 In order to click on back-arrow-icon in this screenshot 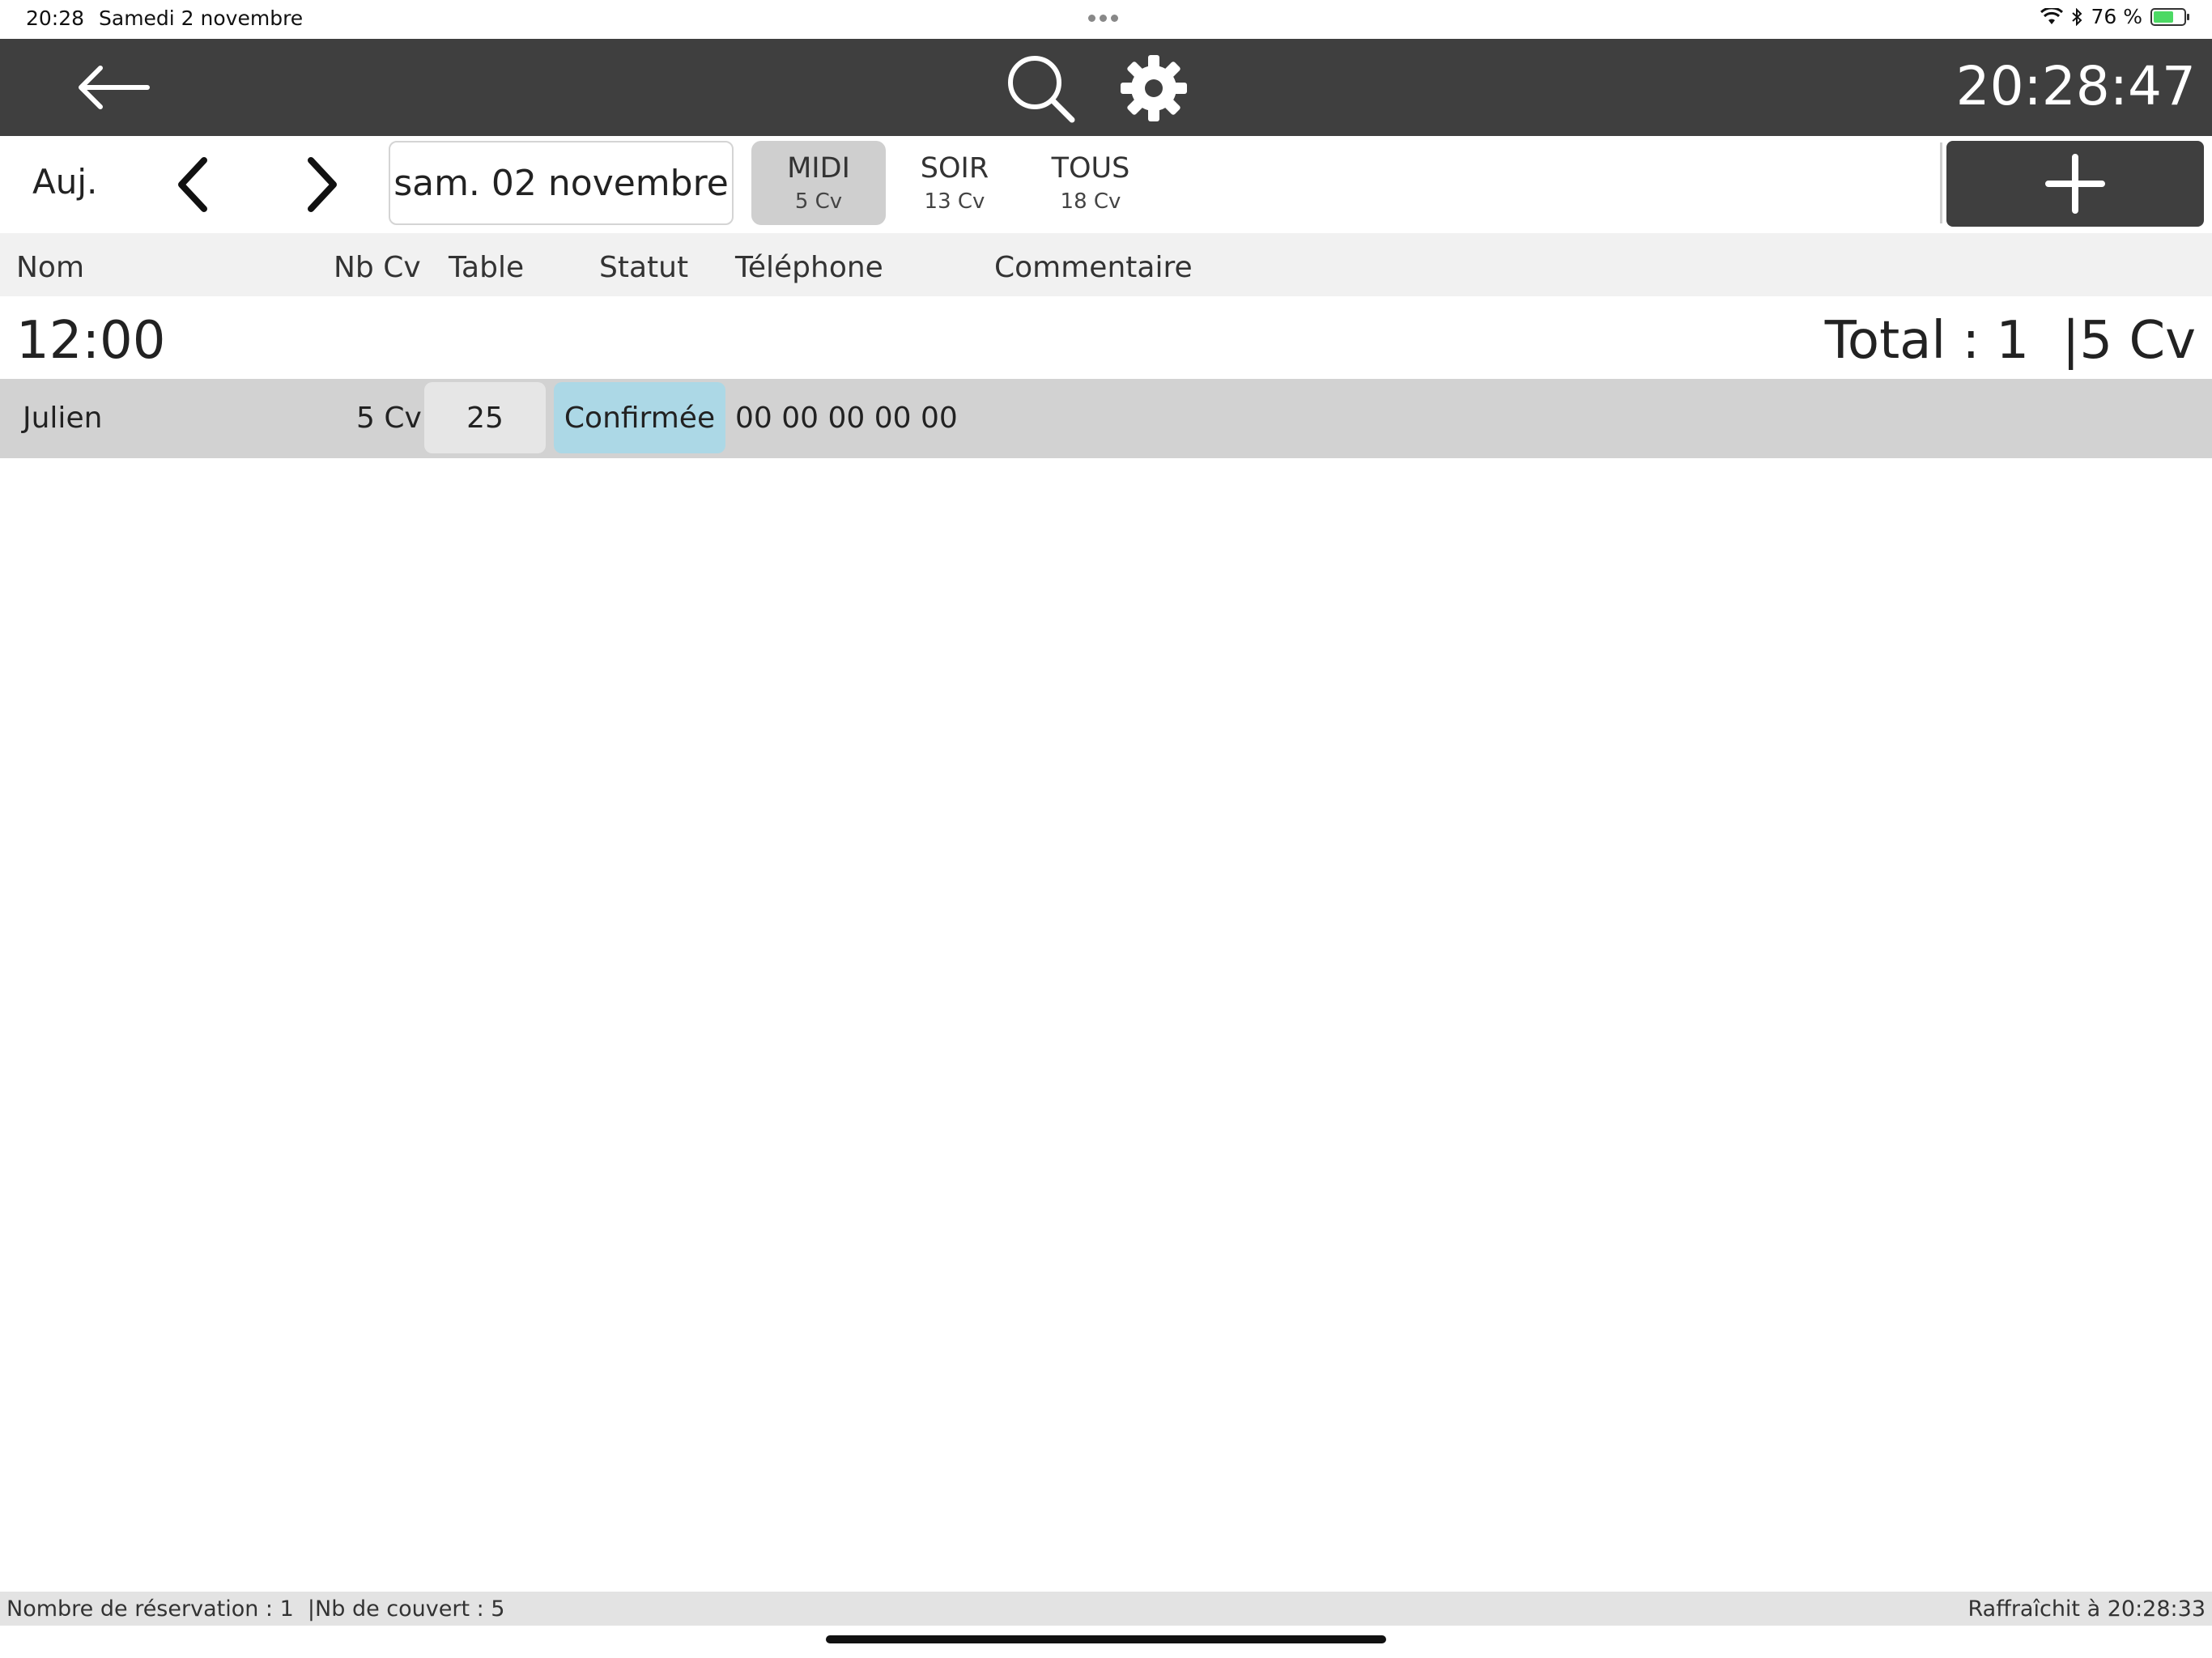, I will do `click(115, 87)`.